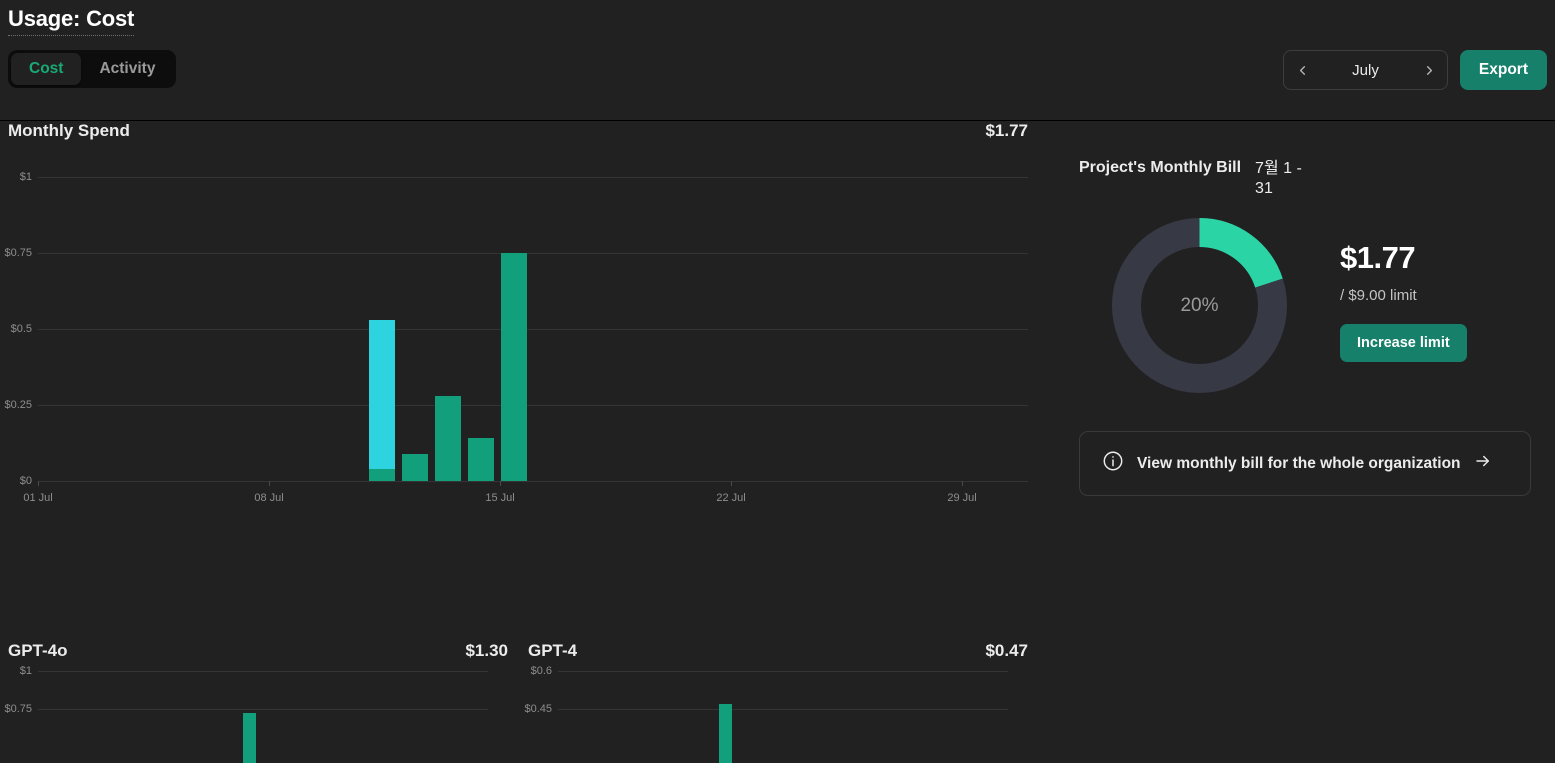  I want to click on x-axis-label: 22 Jul, so click(731, 498).